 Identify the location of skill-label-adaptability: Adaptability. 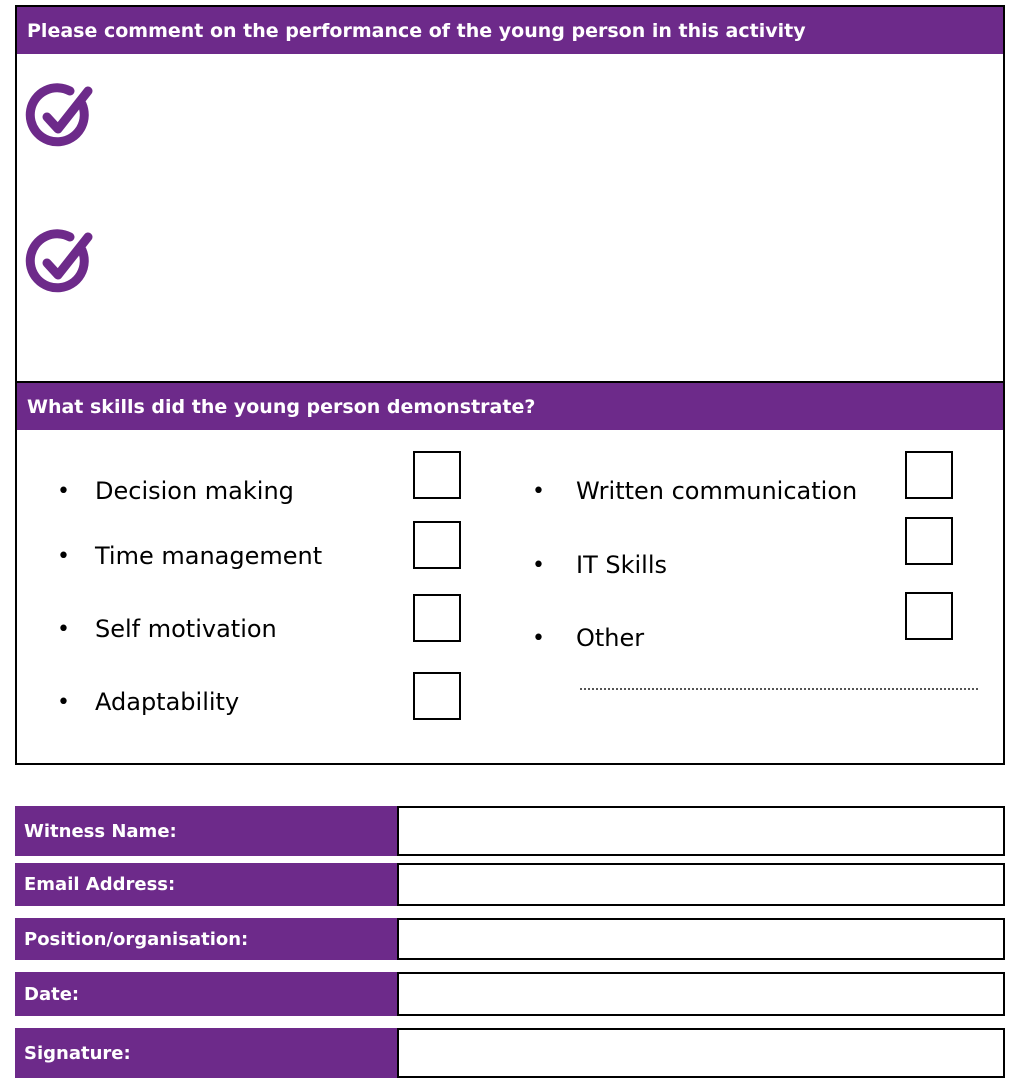
(167, 702).